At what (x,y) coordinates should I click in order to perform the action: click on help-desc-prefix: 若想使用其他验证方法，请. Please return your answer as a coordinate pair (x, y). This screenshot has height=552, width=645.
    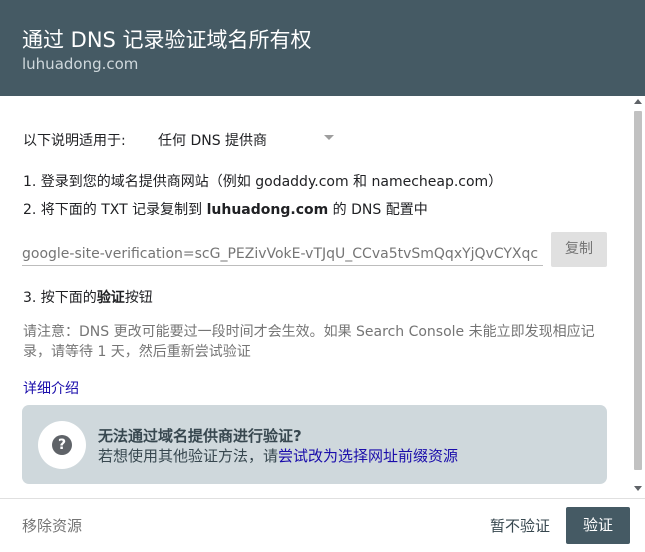
    Looking at the image, I should click on (188, 456).